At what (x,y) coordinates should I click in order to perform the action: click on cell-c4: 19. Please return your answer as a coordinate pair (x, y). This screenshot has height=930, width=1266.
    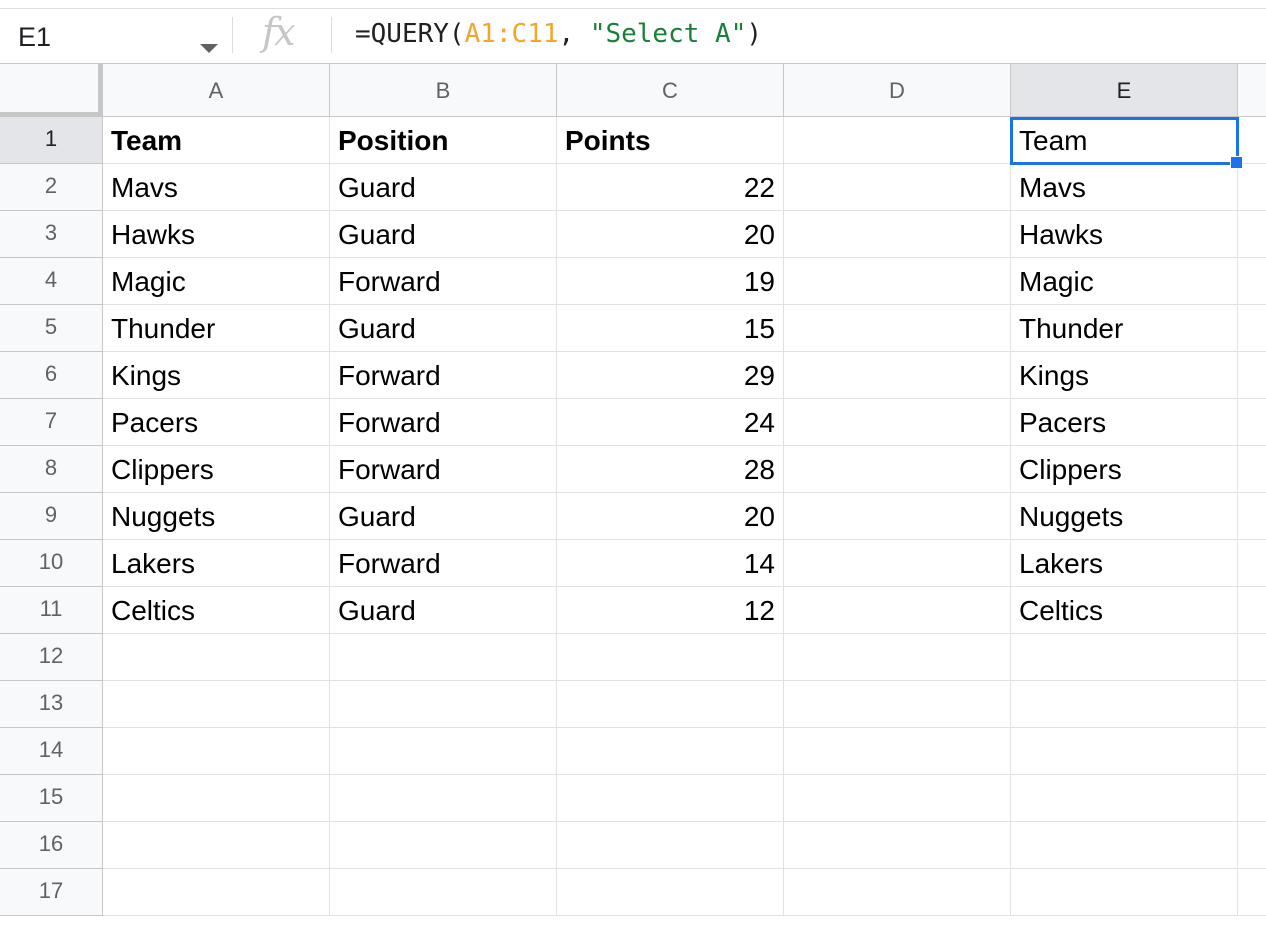
    Looking at the image, I should click on (670, 281).